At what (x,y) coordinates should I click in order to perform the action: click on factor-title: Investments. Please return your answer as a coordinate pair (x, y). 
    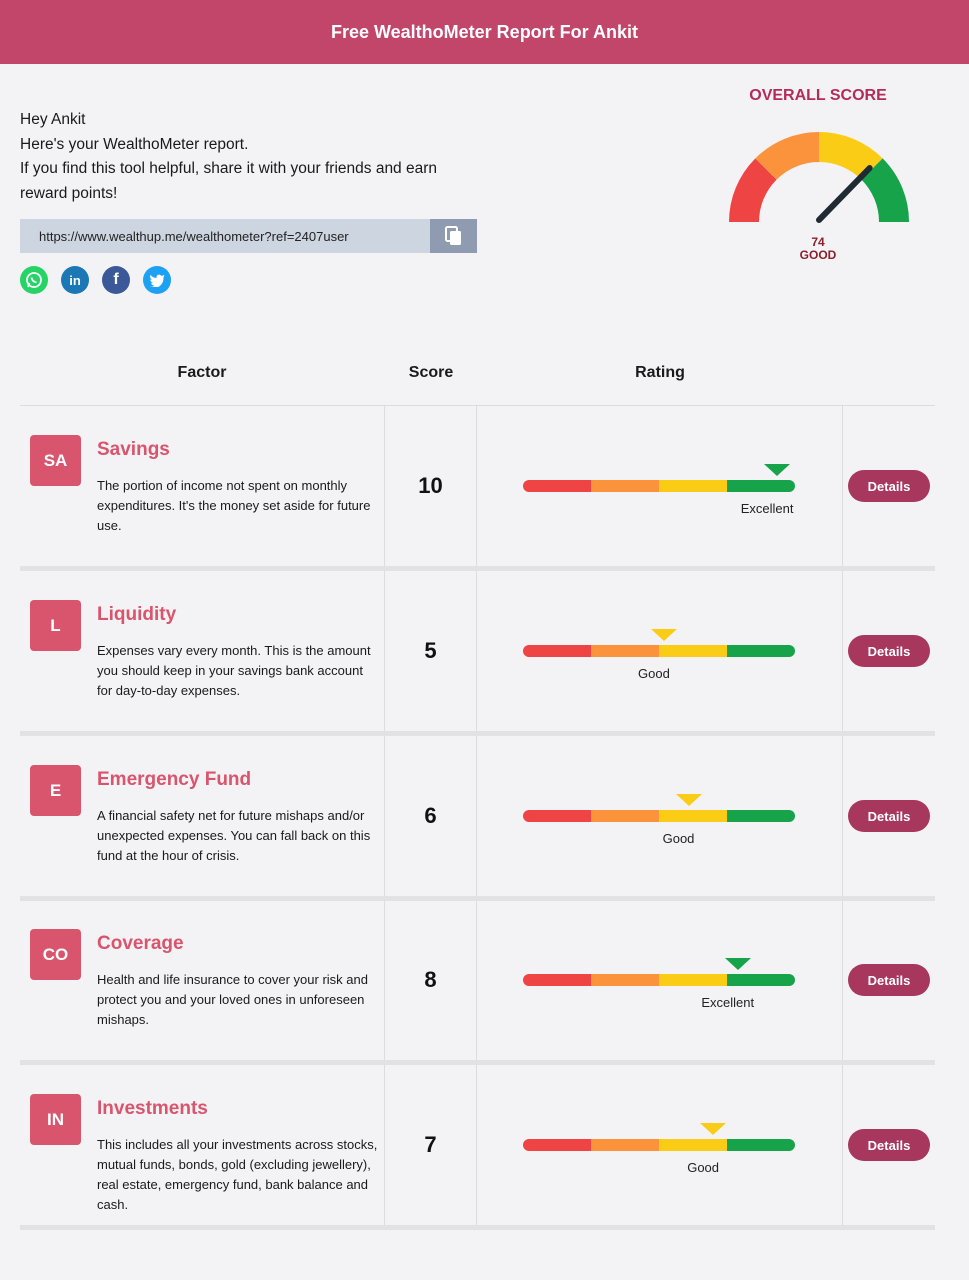
    Looking at the image, I should click on (152, 1108).